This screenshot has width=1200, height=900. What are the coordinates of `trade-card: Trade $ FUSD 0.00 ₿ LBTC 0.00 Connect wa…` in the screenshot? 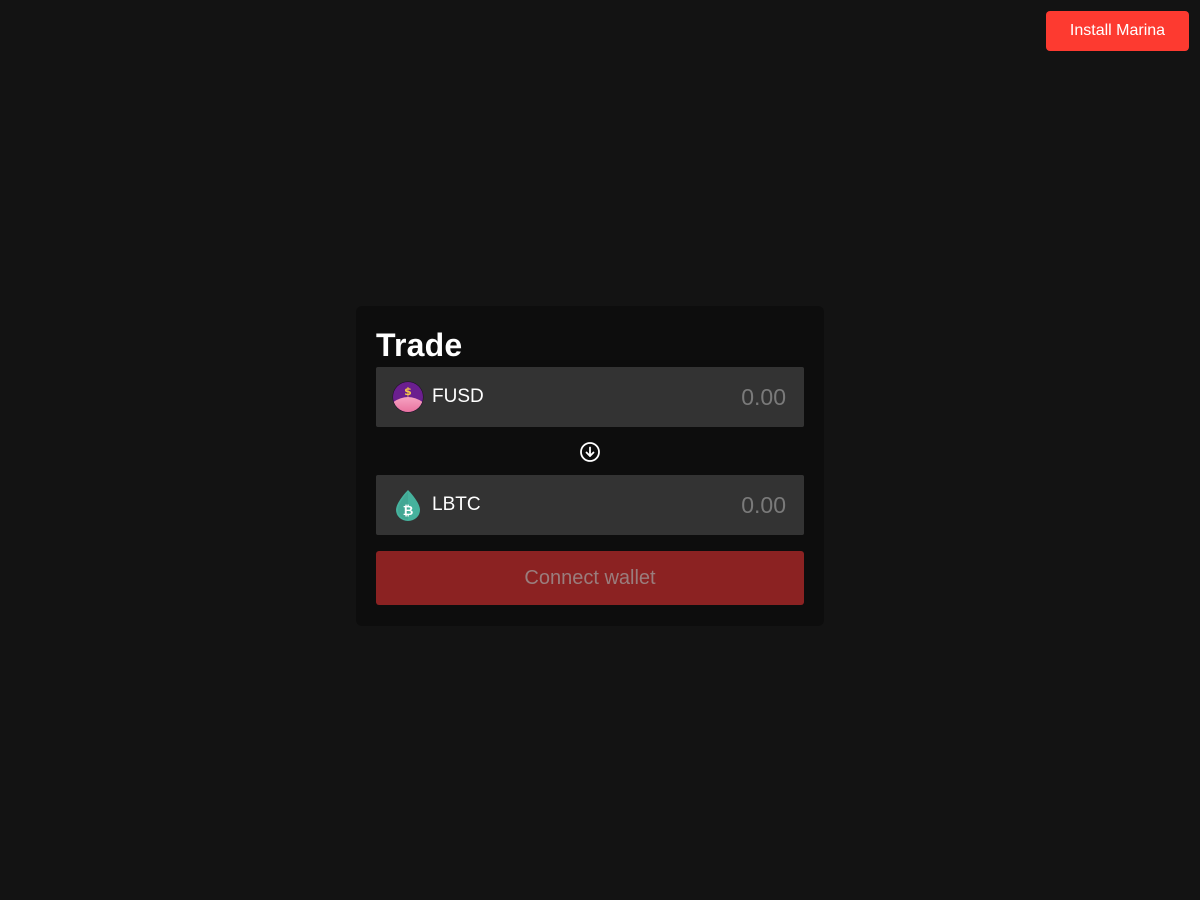 It's located at (590, 466).